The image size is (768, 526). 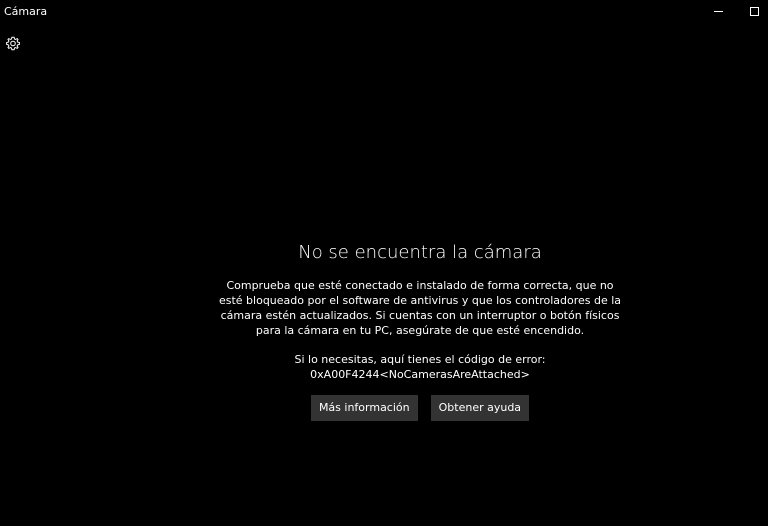 I want to click on get-help-button: Obtener ayuda, so click(x=480, y=408).